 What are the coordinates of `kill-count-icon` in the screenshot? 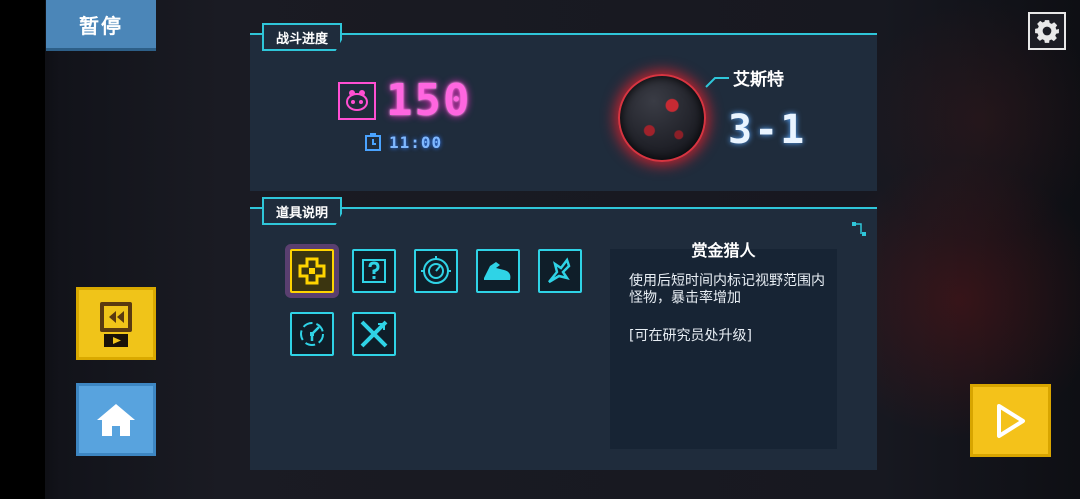 It's located at (357, 101).